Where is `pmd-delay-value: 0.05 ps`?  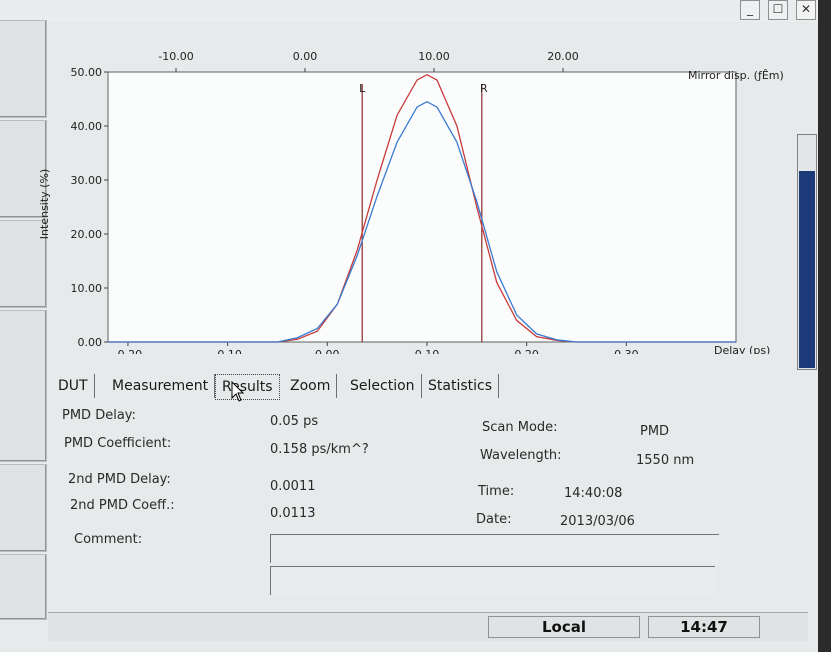
pmd-delay-value: 0.05 ps is located at coordinates (294, 421).